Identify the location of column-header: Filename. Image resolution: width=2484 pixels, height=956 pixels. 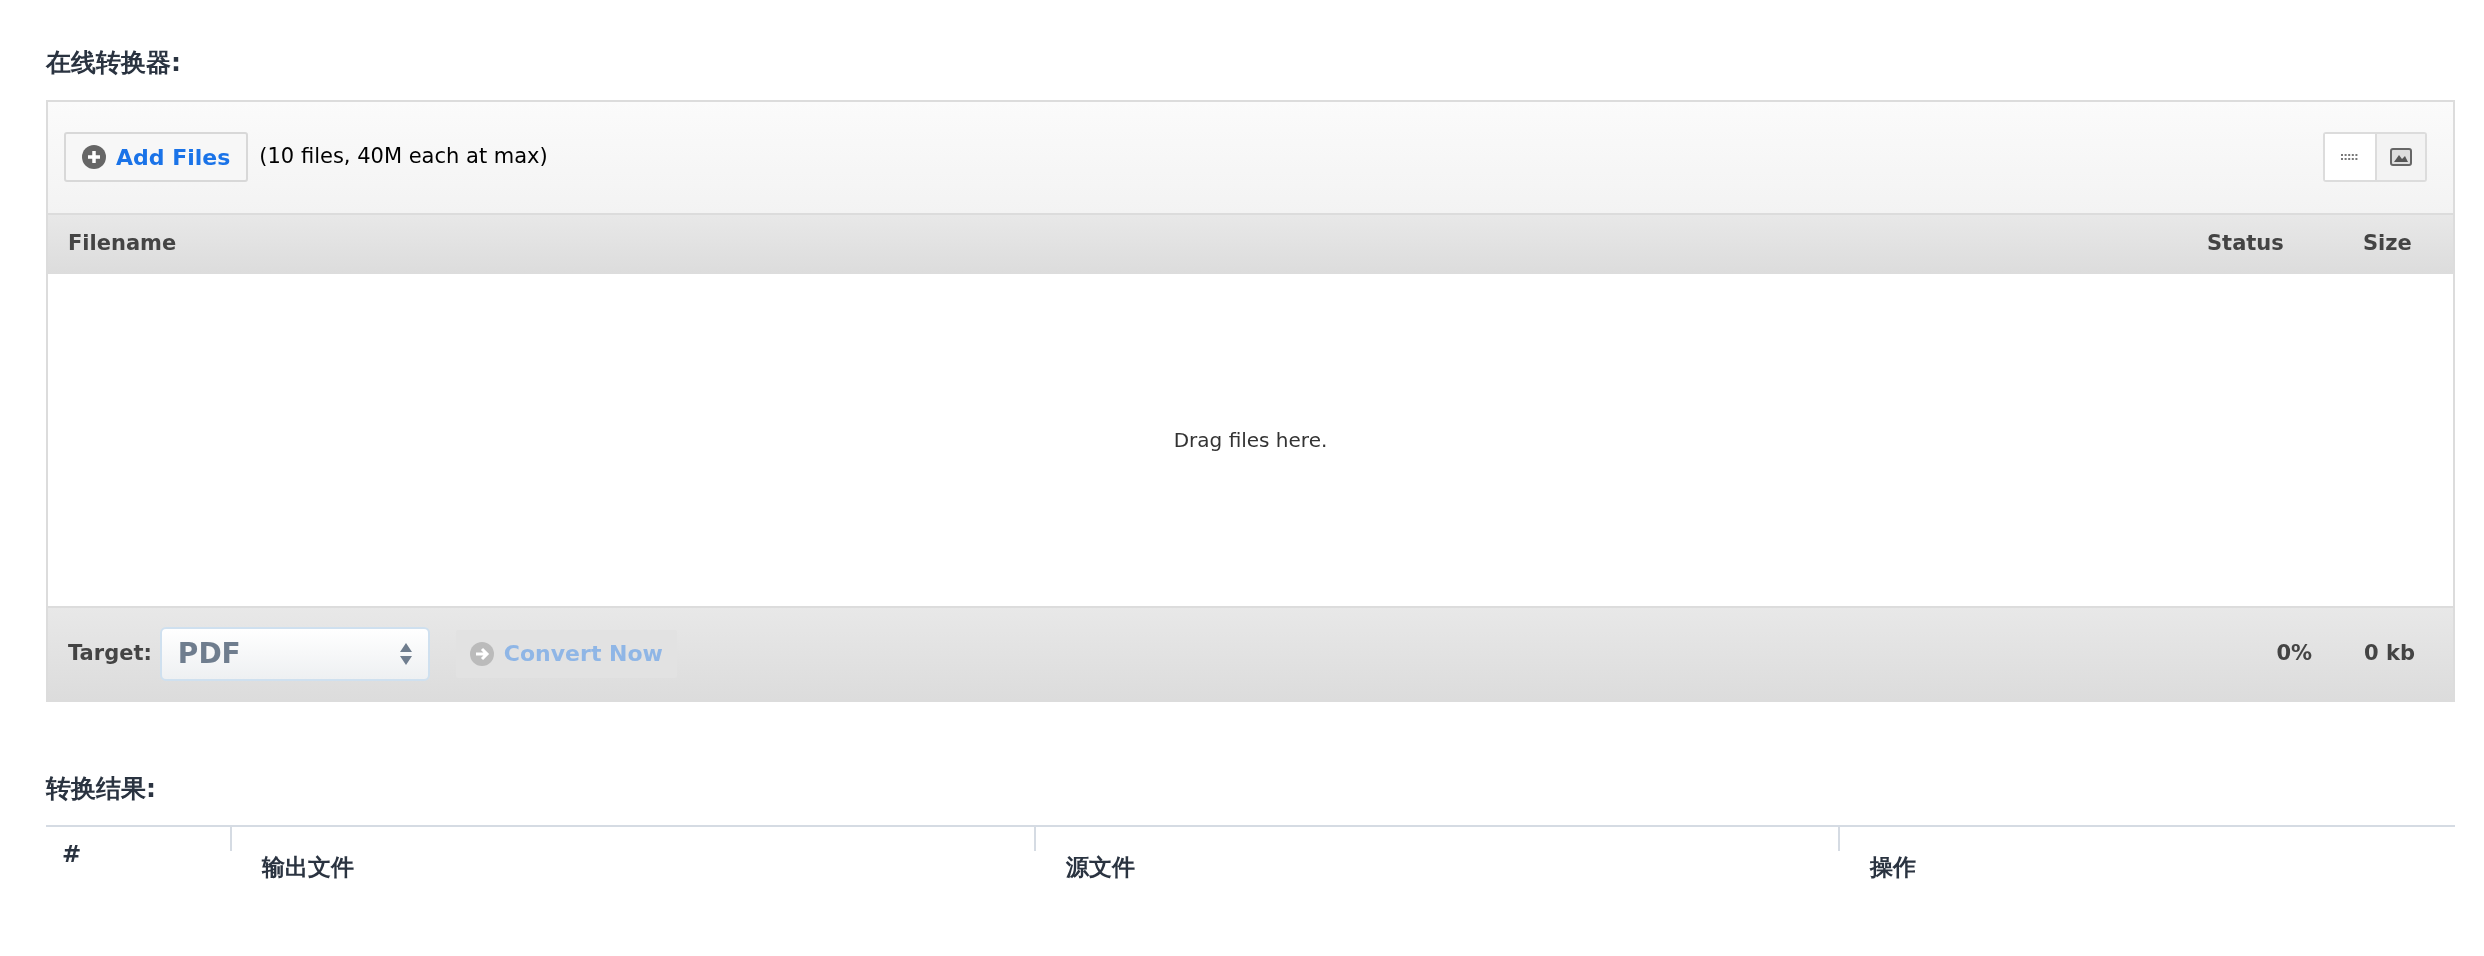
(123, 244).